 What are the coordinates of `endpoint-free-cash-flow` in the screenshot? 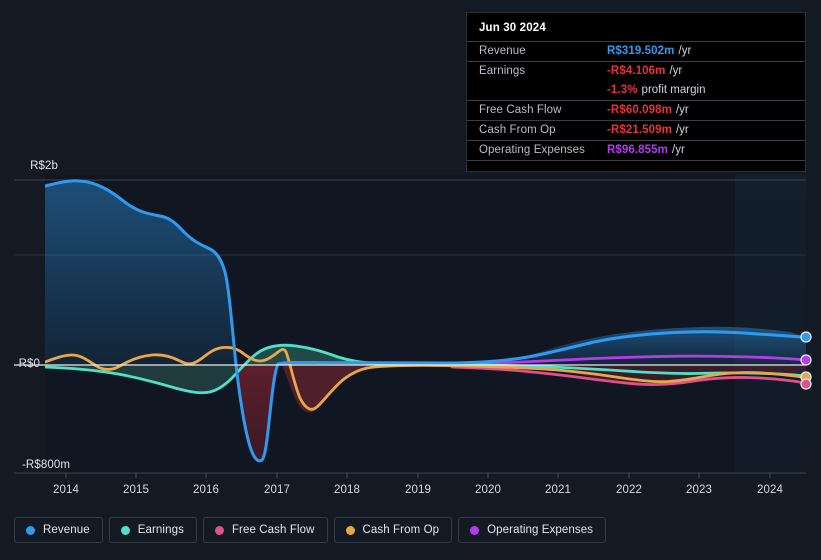 It's located at (806, 384).